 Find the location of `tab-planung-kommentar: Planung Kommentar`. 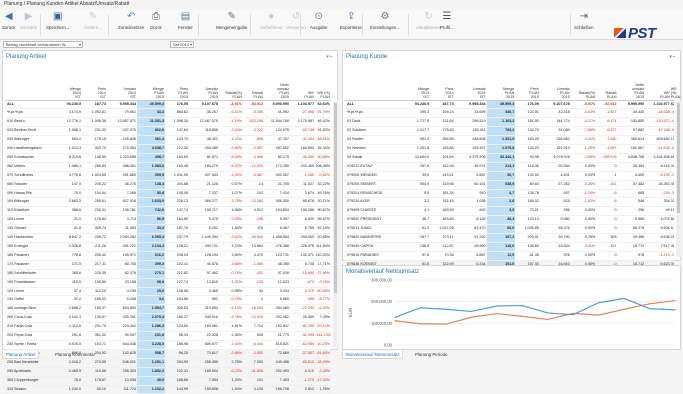

tab-planung-kommentar: Planung Kommentar is located at coordinates (75, 355).